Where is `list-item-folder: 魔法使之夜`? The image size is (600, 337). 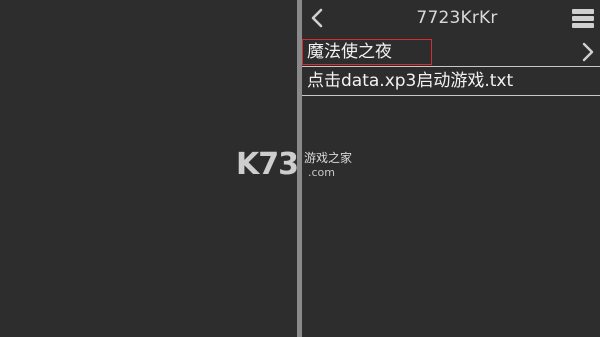
list-item-folder: 魔法使之夜 is located at coordinates (451, 52).